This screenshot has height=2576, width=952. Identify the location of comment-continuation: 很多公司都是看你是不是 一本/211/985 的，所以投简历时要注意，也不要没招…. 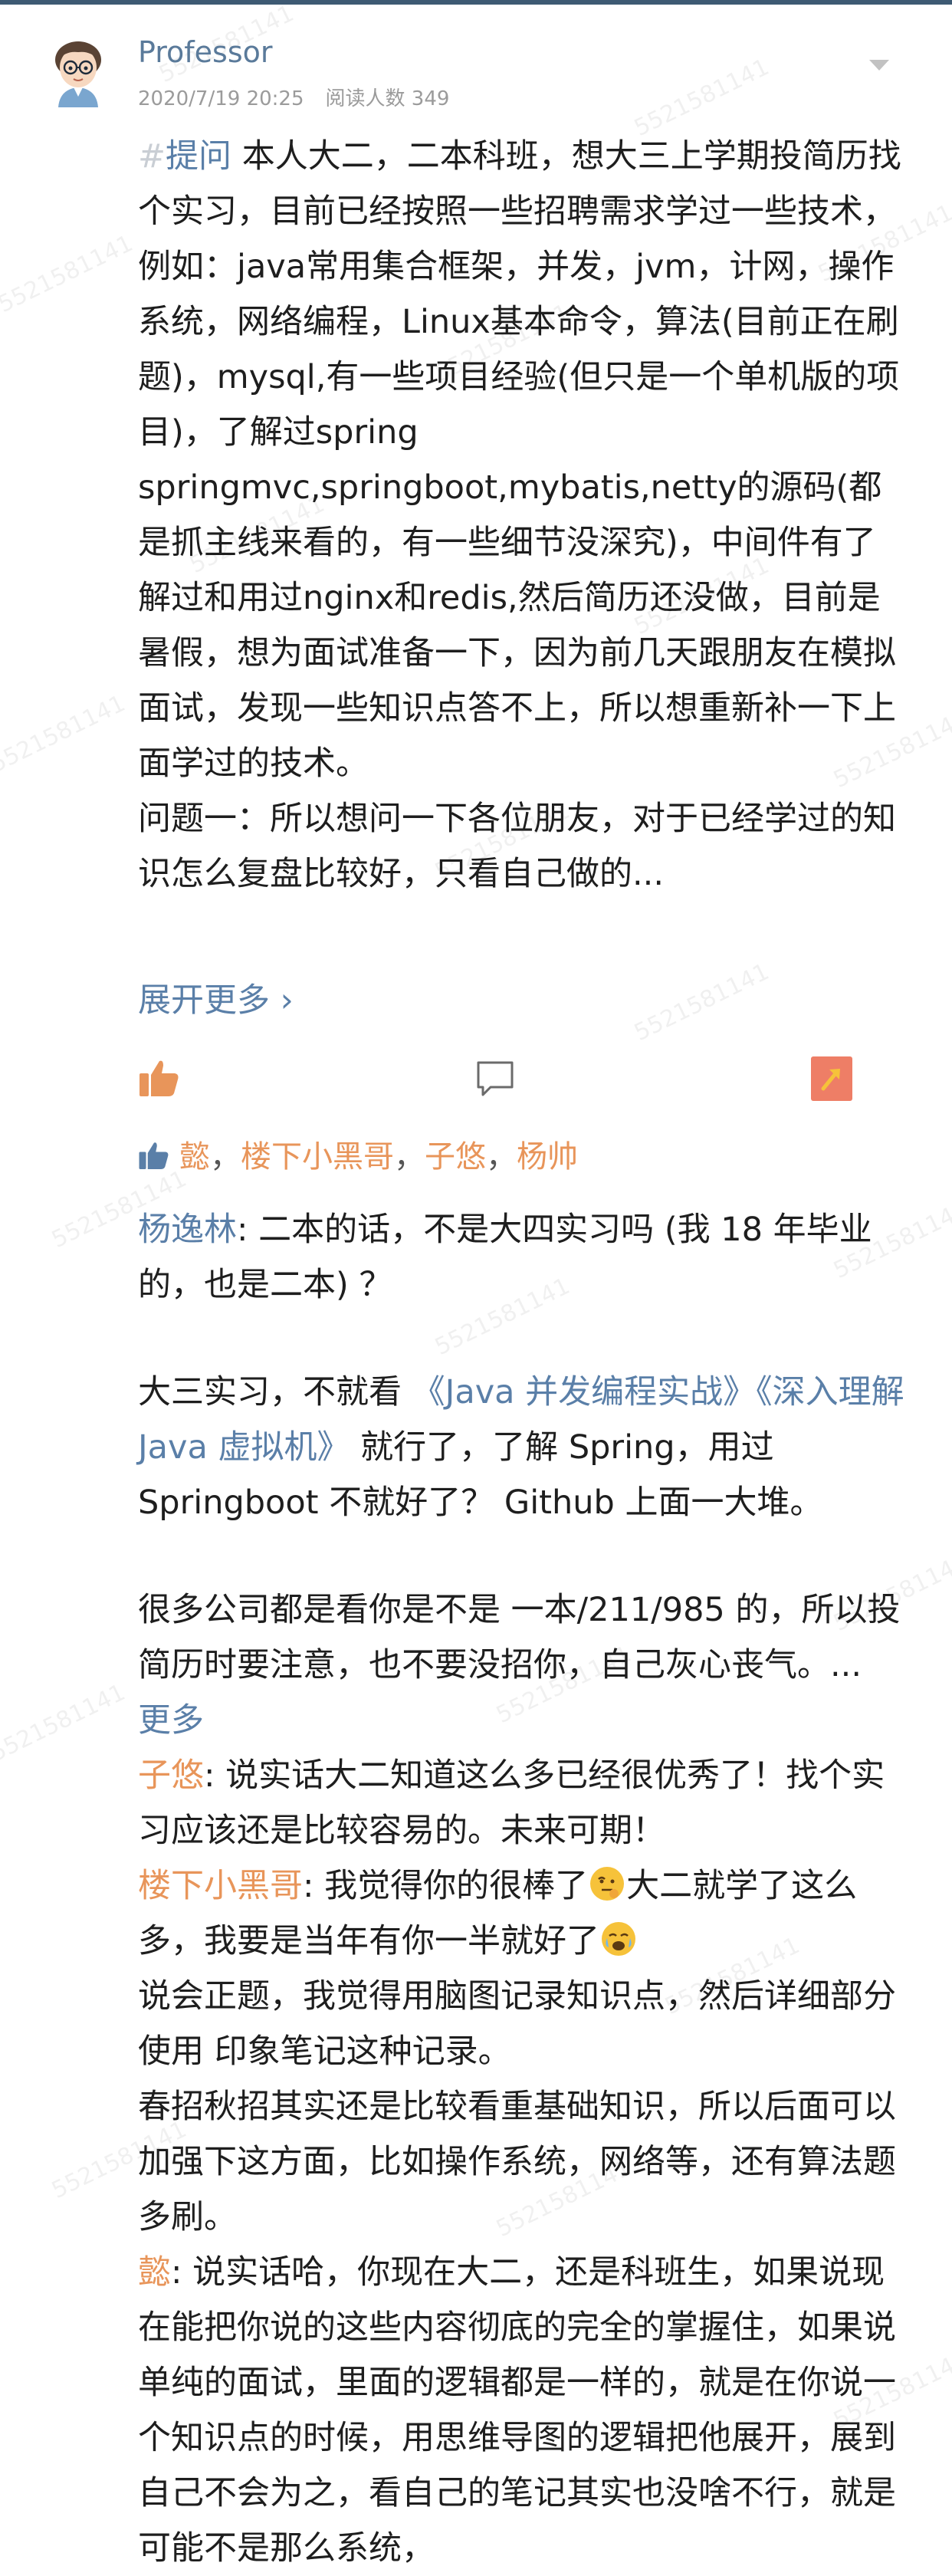
(521, 1665).